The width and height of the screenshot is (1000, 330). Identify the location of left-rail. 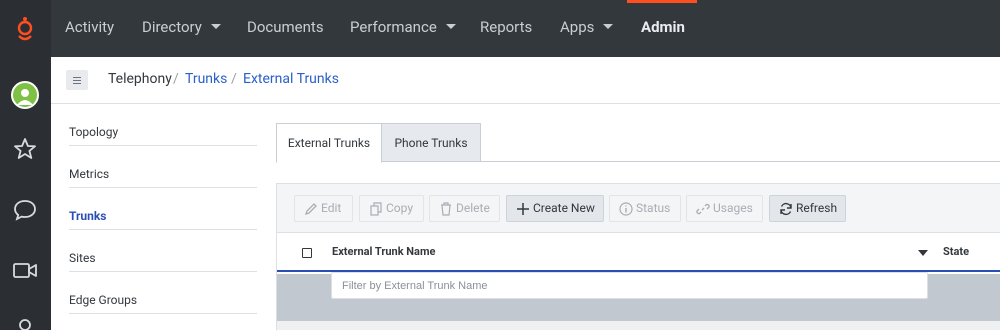
(25, 165).